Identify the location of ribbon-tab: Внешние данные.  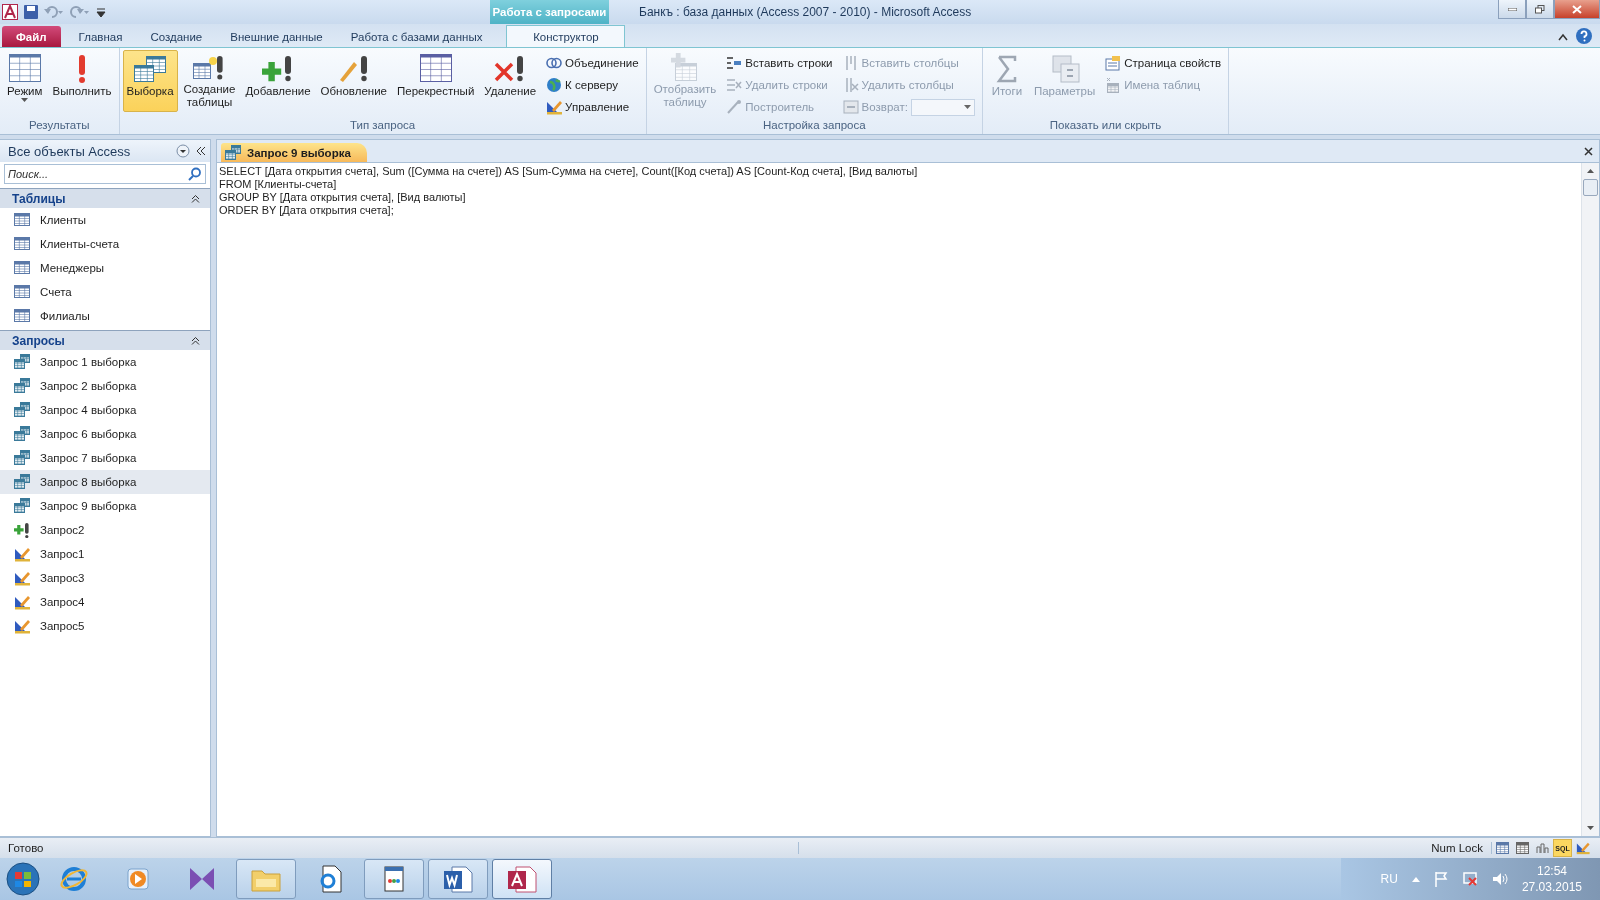
(276, 36).